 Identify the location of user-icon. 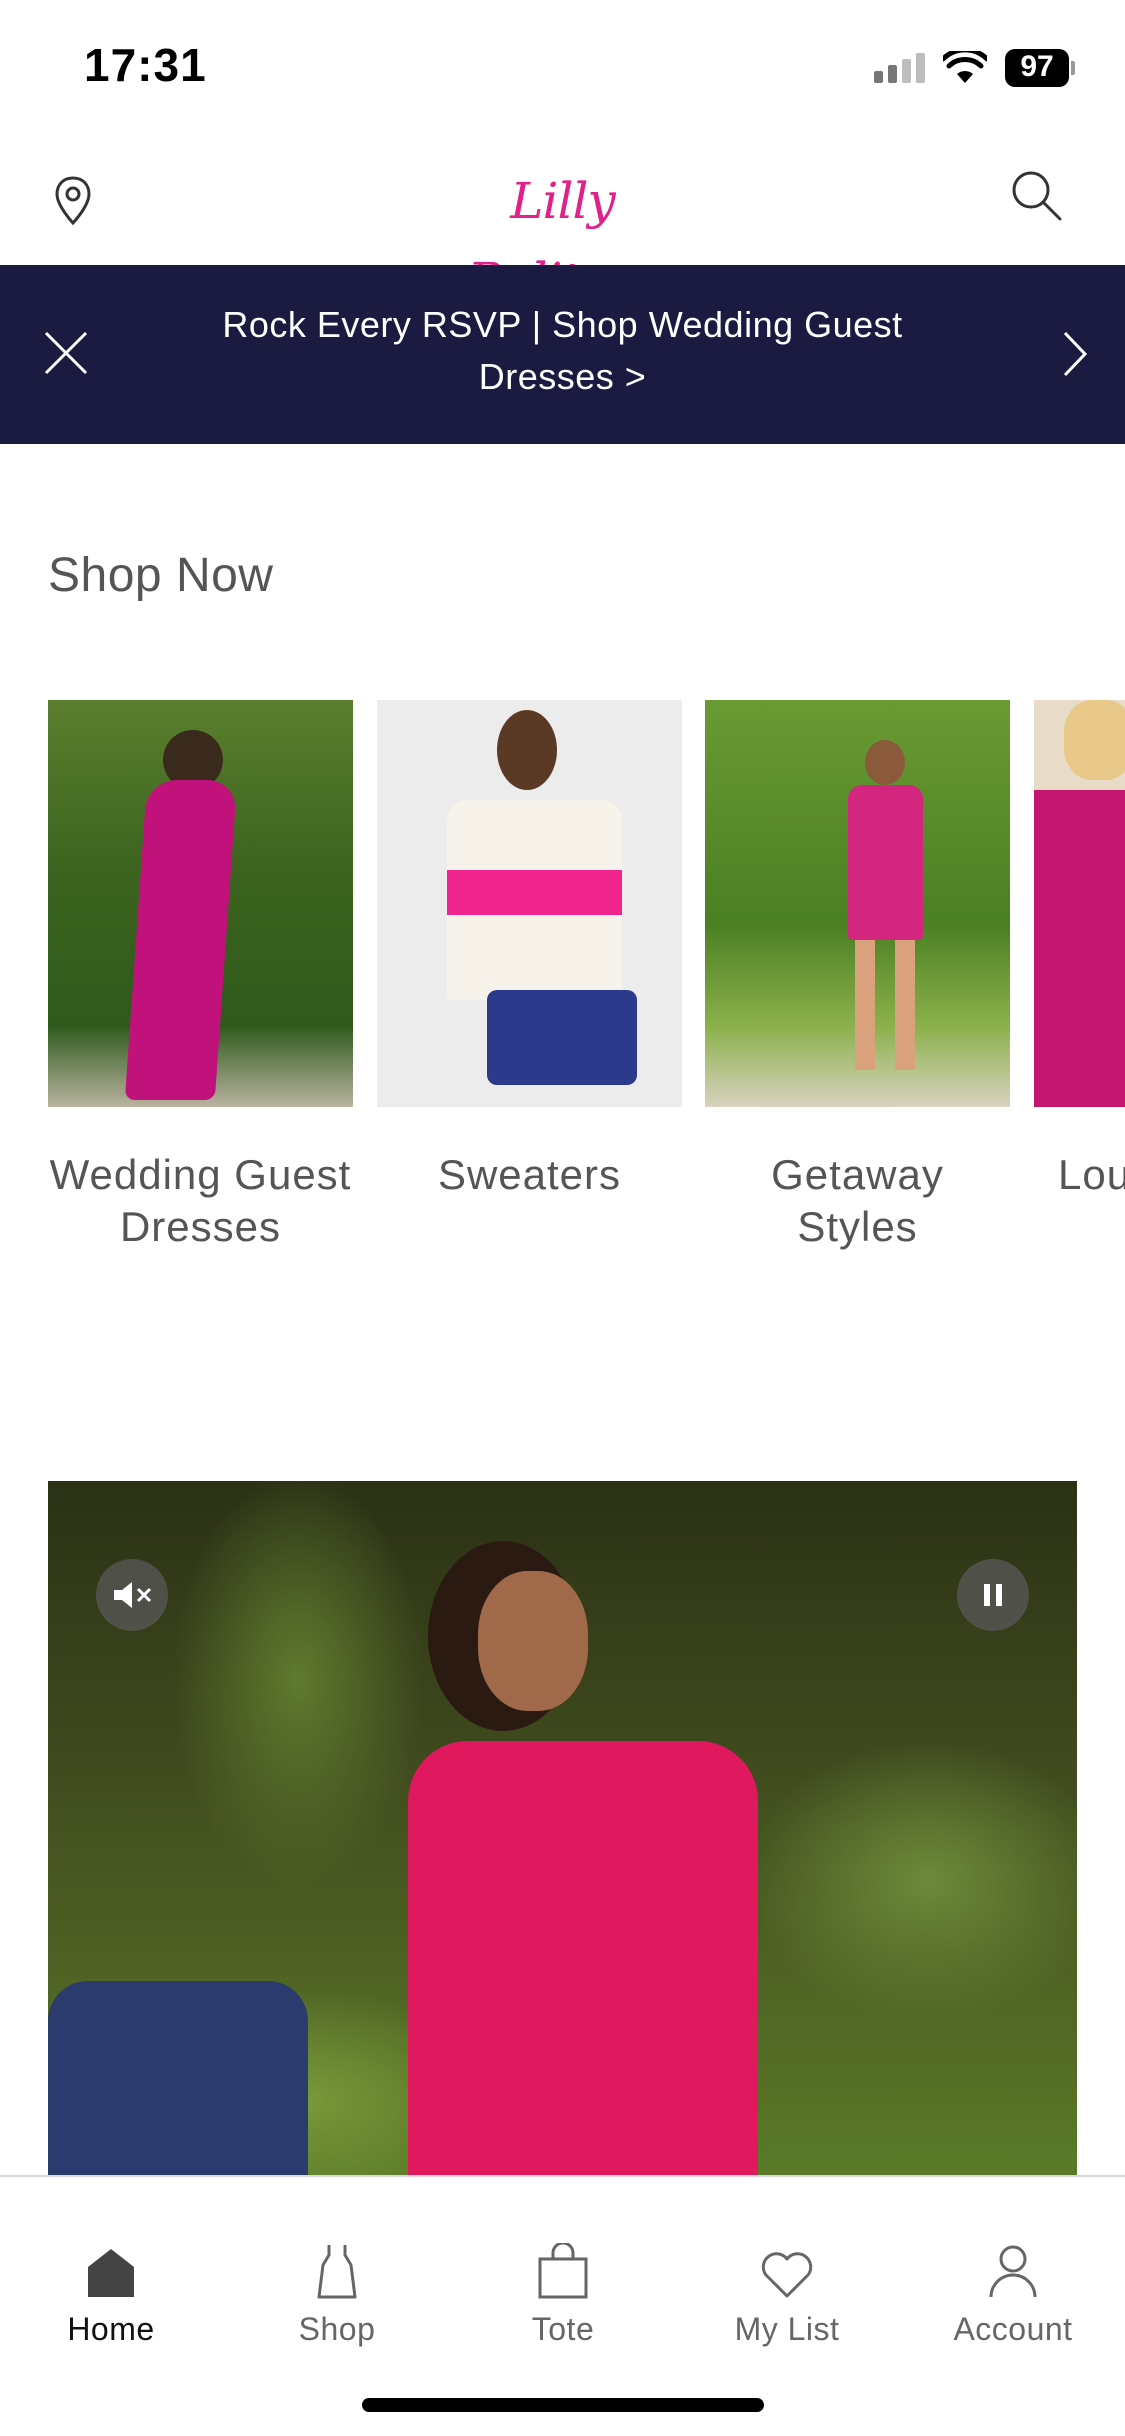
(1013, 2264).